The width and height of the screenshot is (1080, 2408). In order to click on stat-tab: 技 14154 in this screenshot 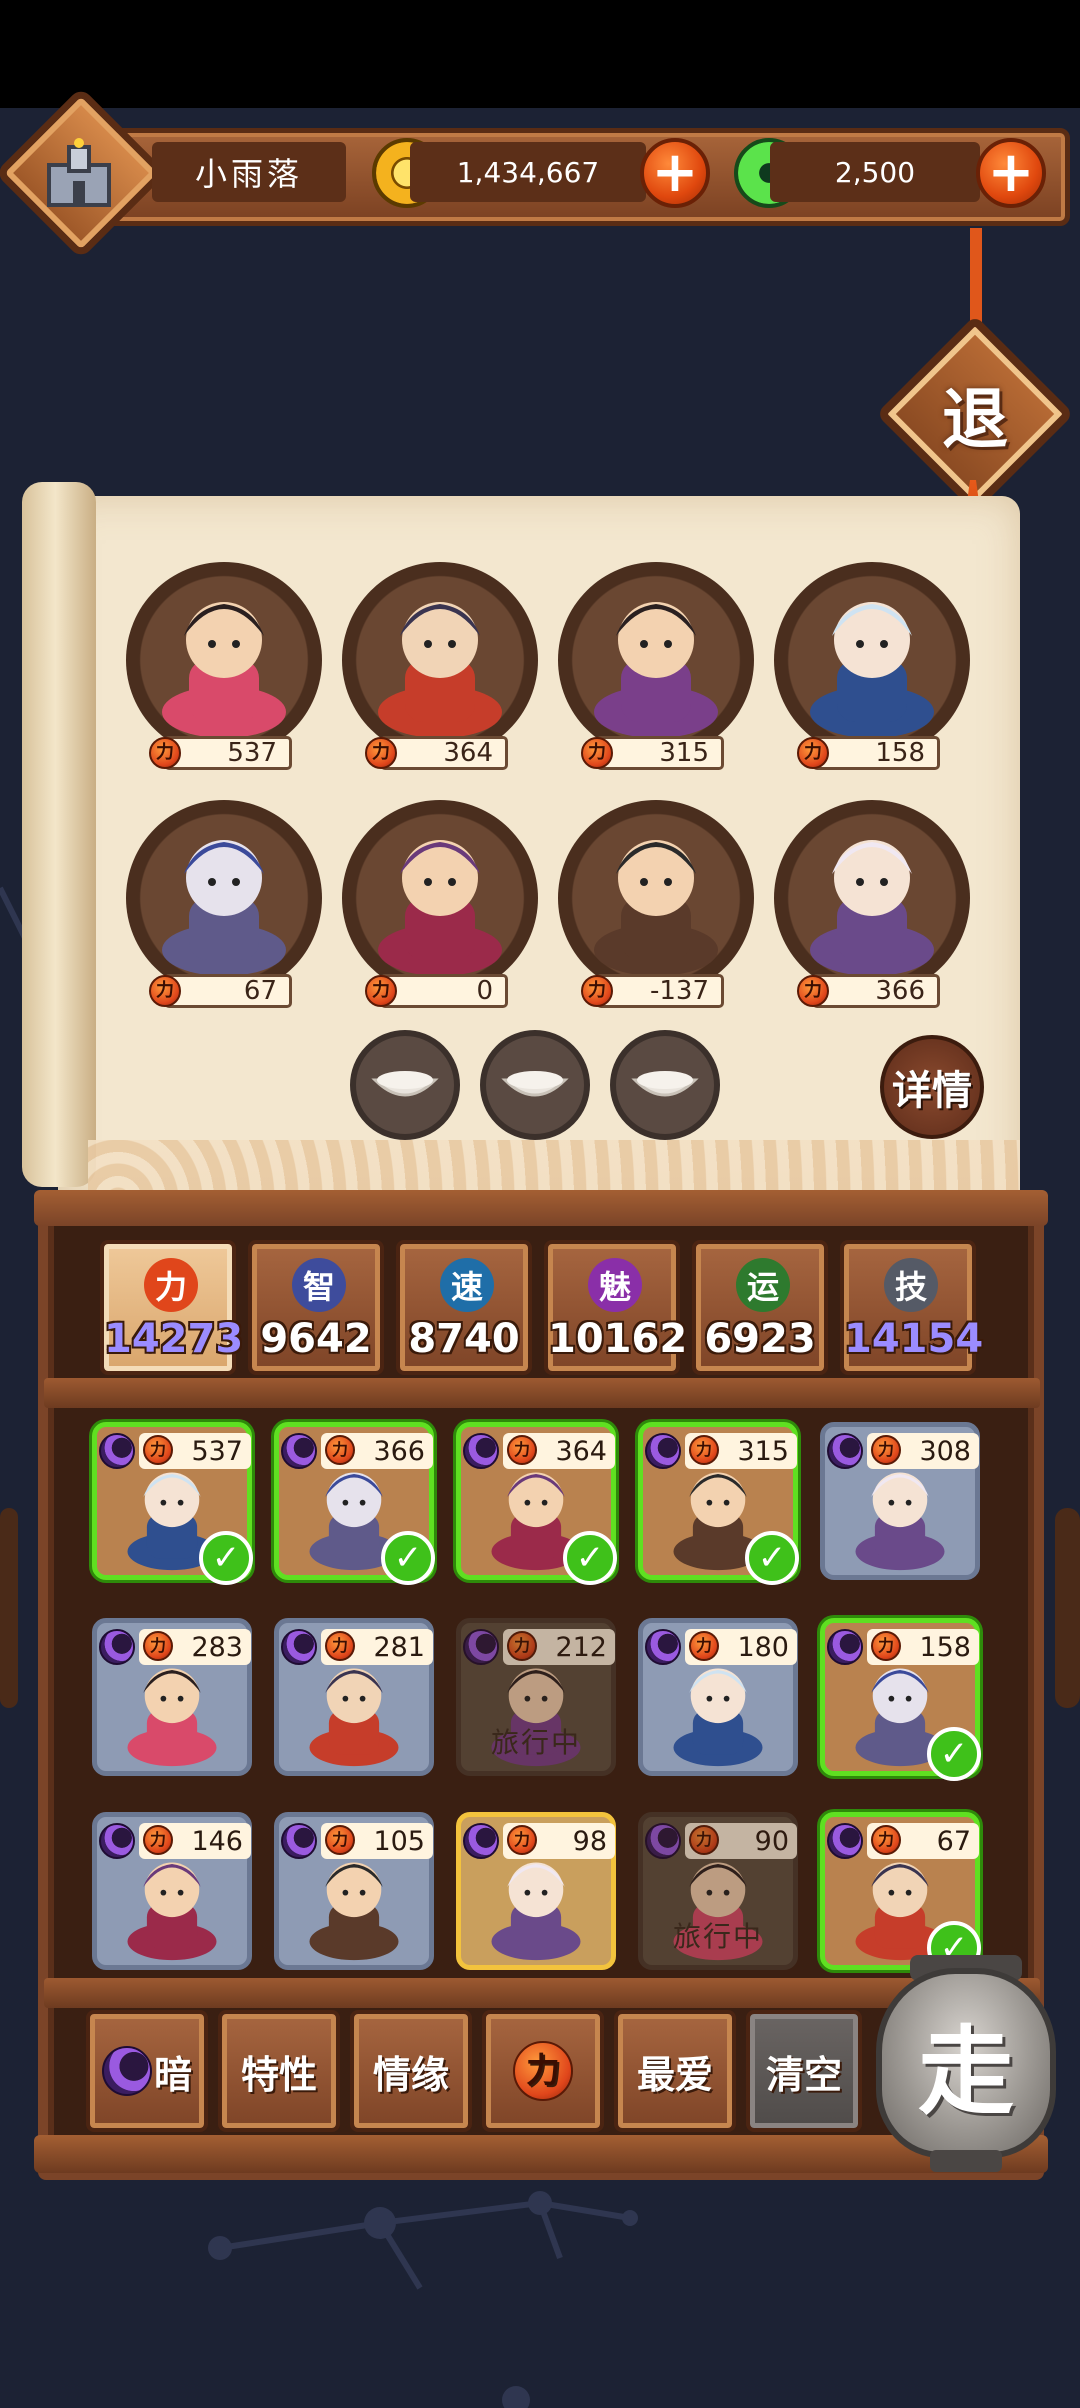, I will do `click(911, 1307)`.